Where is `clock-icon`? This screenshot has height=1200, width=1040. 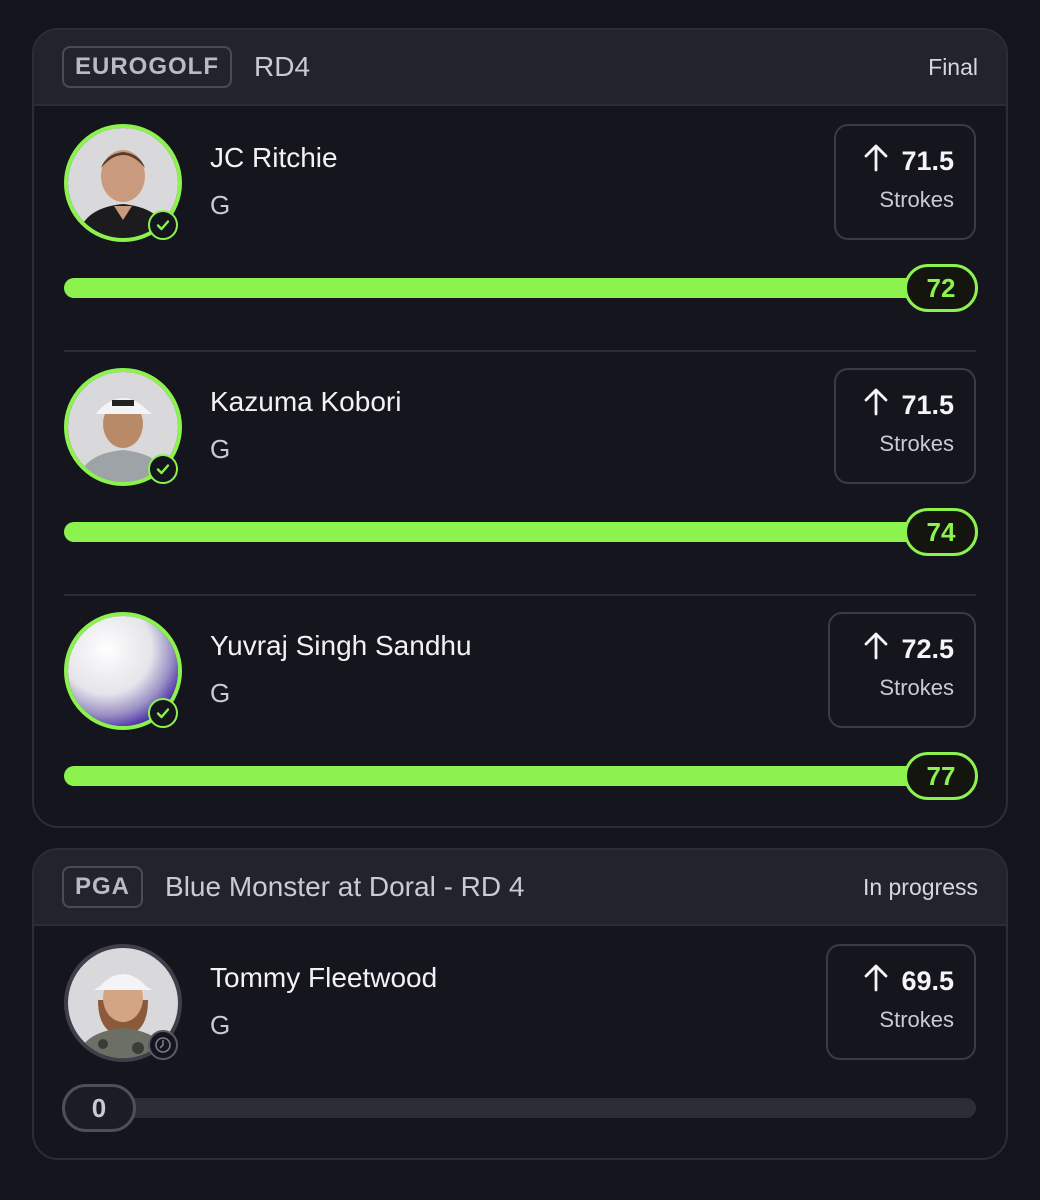 clock-icon is located at coordinates (163, 1045).